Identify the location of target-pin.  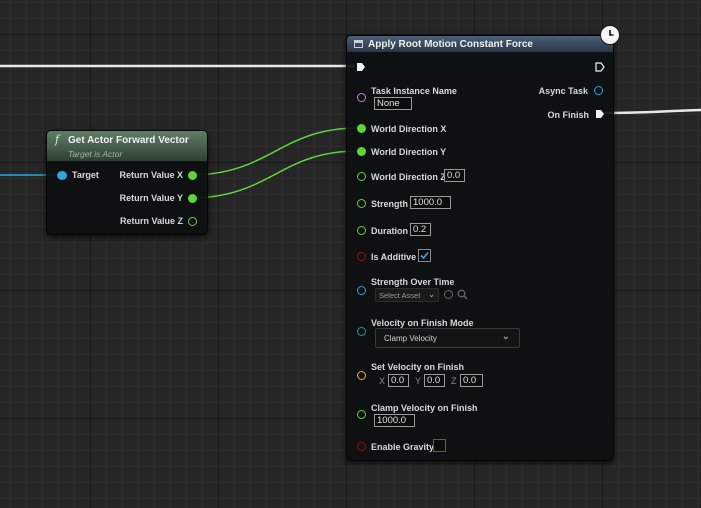
(62, 175).